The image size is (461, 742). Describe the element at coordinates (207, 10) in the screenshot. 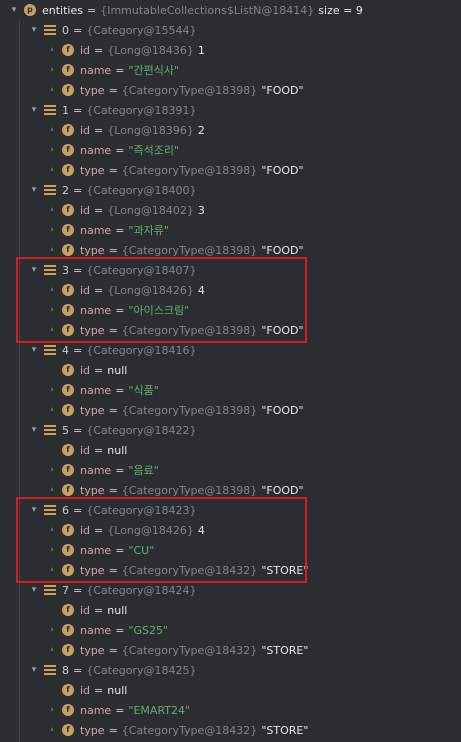

I see `object-reference: {ImmutableCollections$ListN@18414}` at that location.